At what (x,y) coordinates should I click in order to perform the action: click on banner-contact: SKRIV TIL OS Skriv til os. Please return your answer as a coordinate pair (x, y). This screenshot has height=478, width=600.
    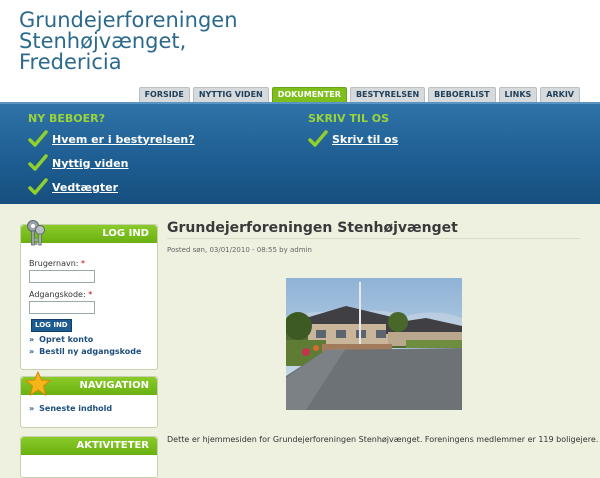
    Looking at the image, I should click on (353, 131).